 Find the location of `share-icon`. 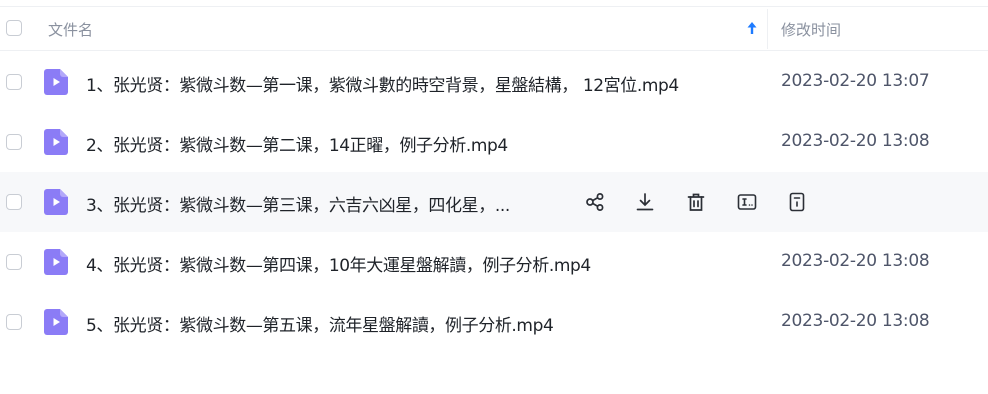

share-icon is located at coordinates (595, 202).